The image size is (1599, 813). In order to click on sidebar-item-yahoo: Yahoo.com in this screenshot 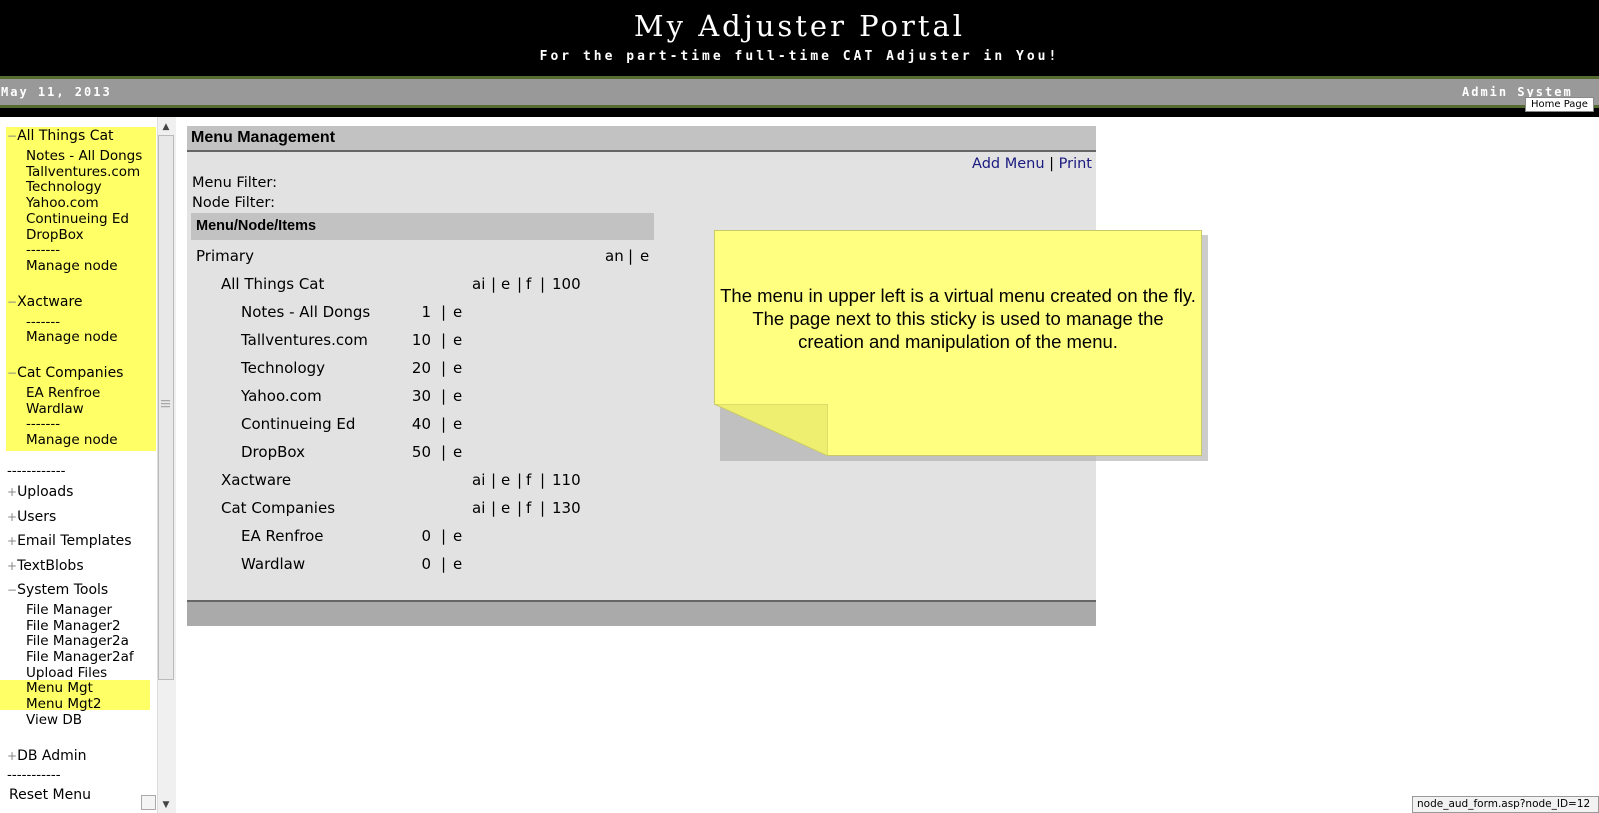, I will do `click(62, 203)`.